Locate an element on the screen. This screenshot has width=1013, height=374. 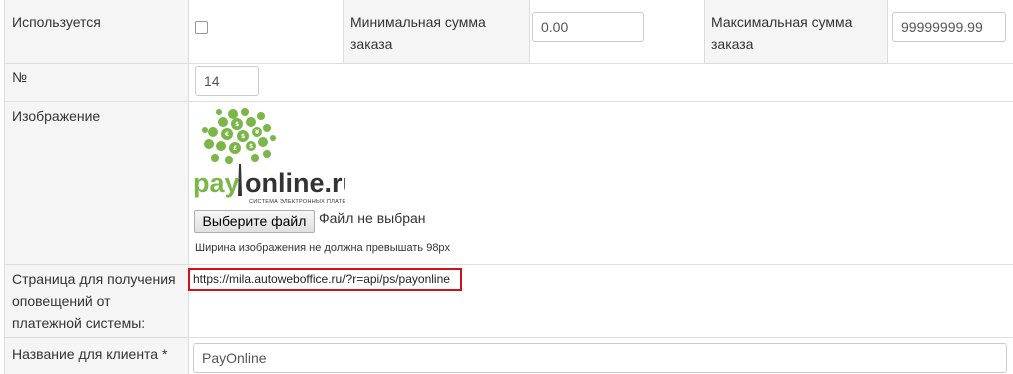
choose-file-button: Выберите файл is located at coordinates (254, 221).